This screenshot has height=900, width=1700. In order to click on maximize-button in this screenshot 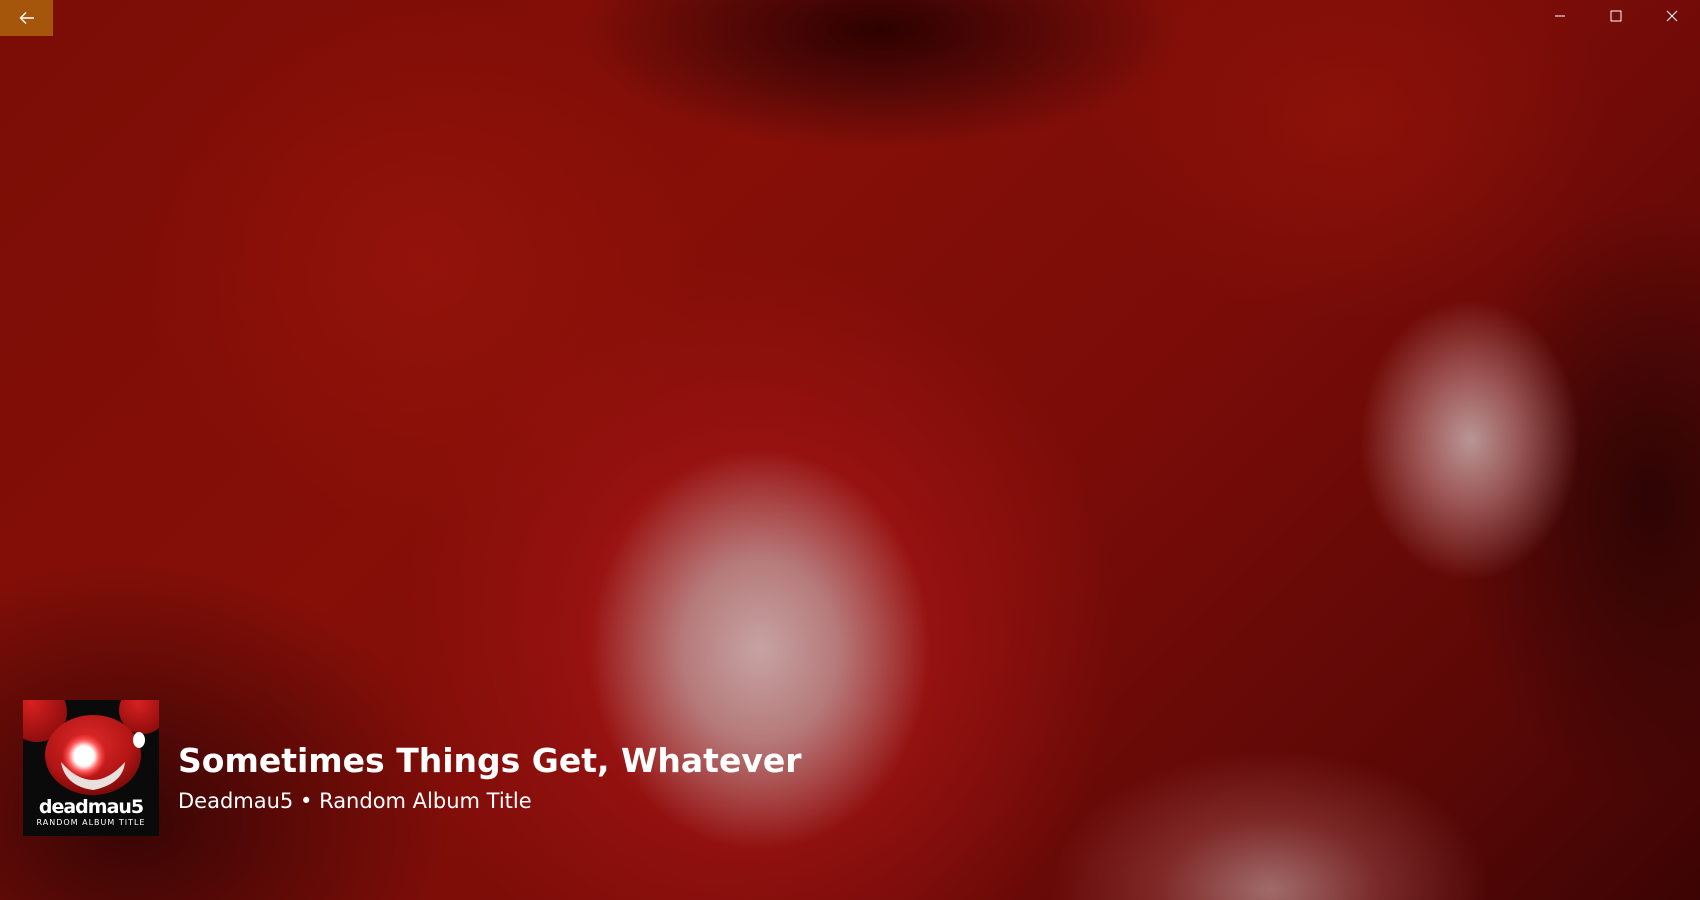, I will do `click(1616, 16)`.